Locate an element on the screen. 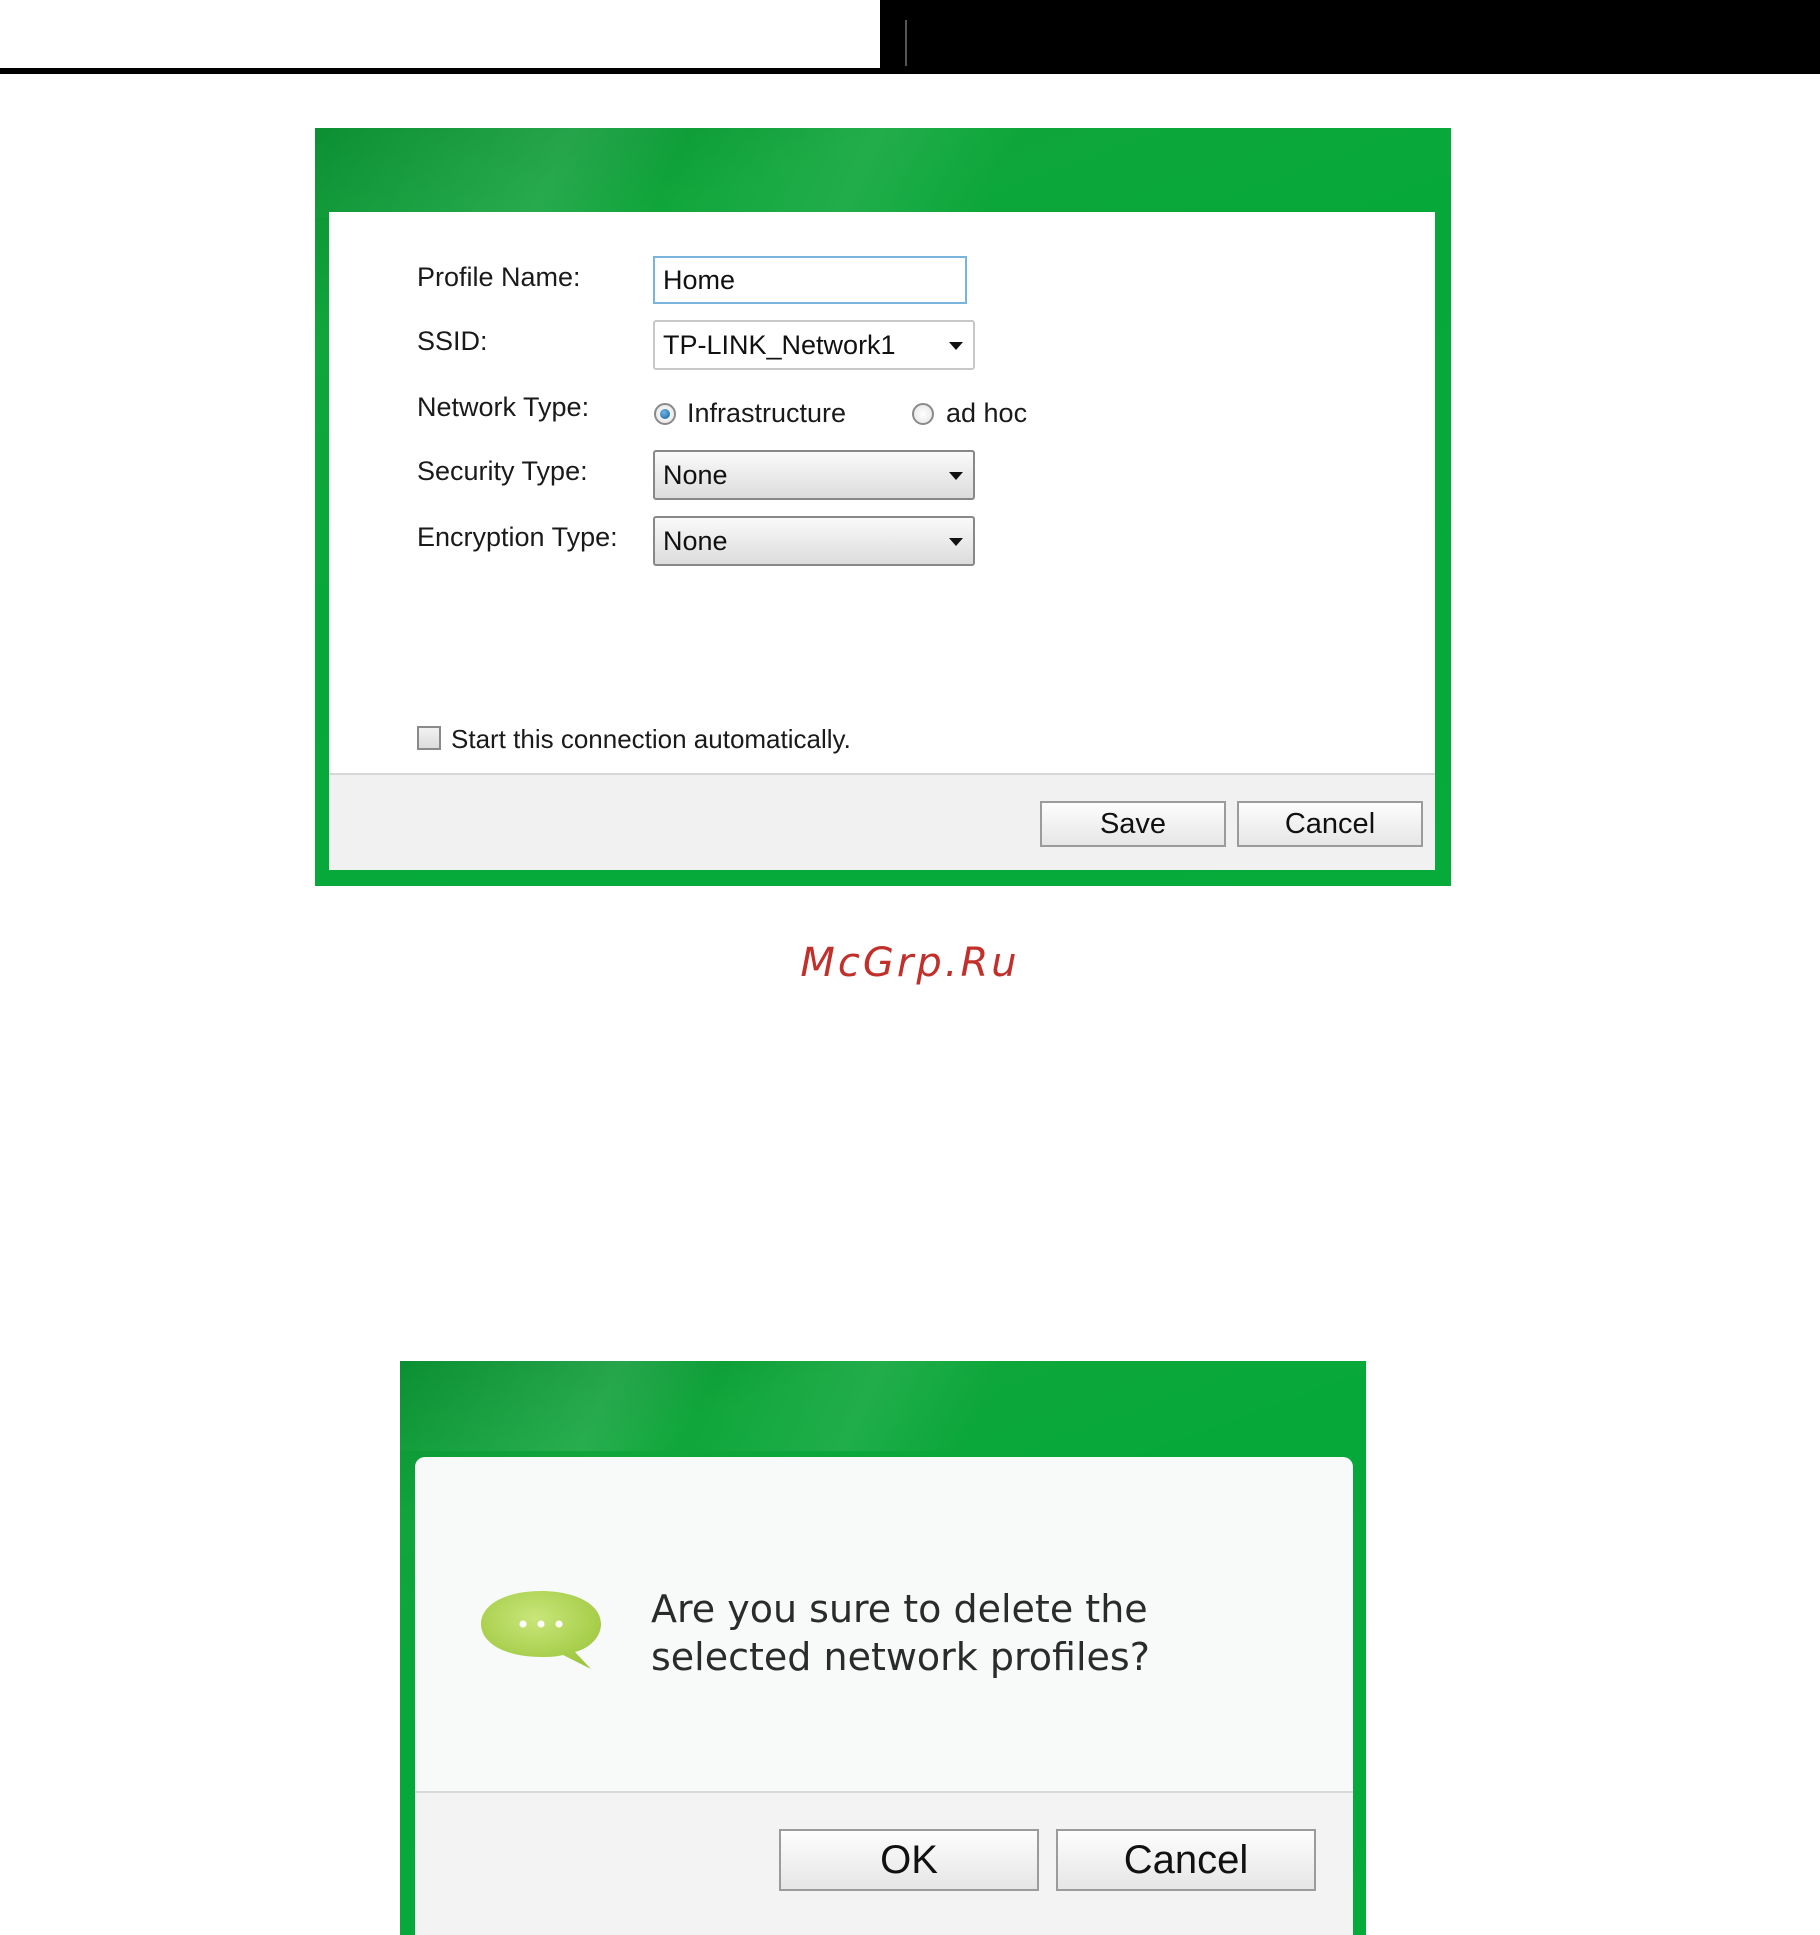  radio-infrastructure is located at coordinates (665, 414).